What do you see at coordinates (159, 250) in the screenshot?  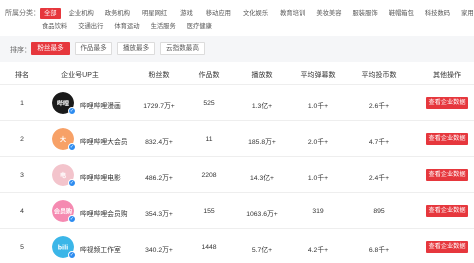 I see `row-fans: 340.2万+` at bounding box center [159, 250].